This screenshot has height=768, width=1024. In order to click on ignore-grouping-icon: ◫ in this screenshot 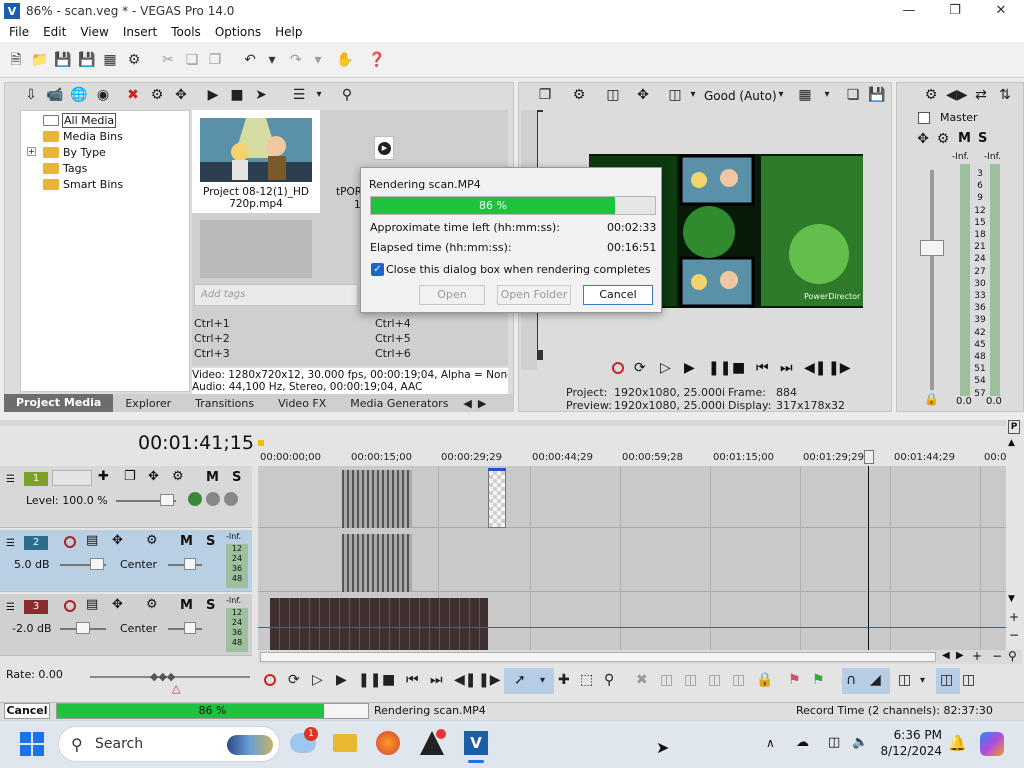, I will do `click(968, 680)`.